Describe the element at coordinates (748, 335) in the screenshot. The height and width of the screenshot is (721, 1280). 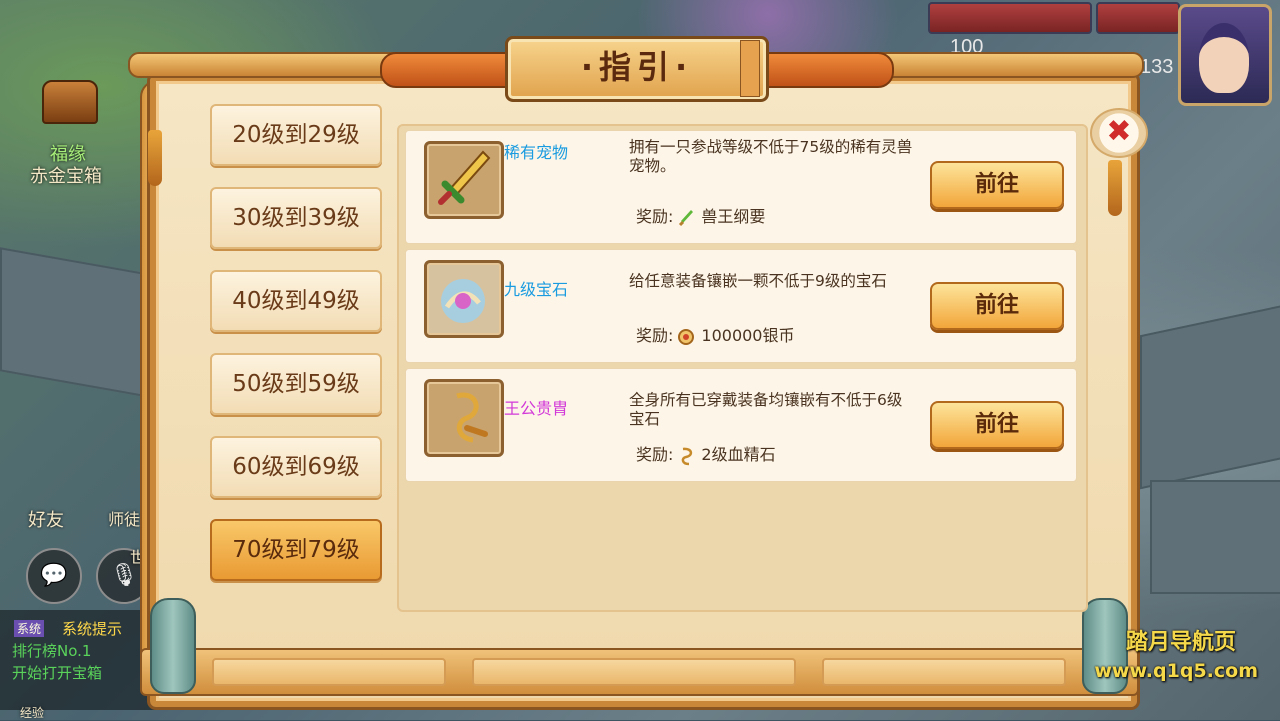
I see `reward-value: 100000银币` at that location.